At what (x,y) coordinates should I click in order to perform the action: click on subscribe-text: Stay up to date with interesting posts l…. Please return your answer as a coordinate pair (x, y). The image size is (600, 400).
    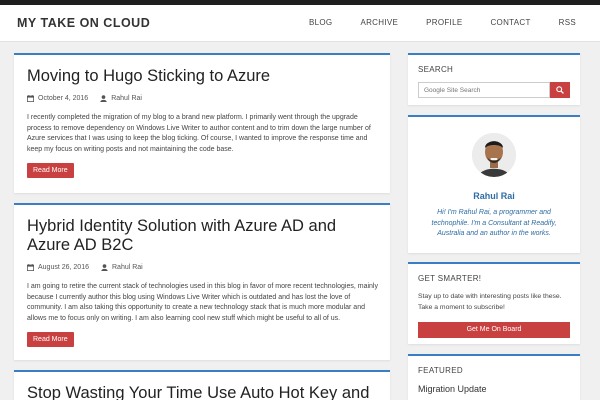
    Looking at the image, I should click on (490, 302).